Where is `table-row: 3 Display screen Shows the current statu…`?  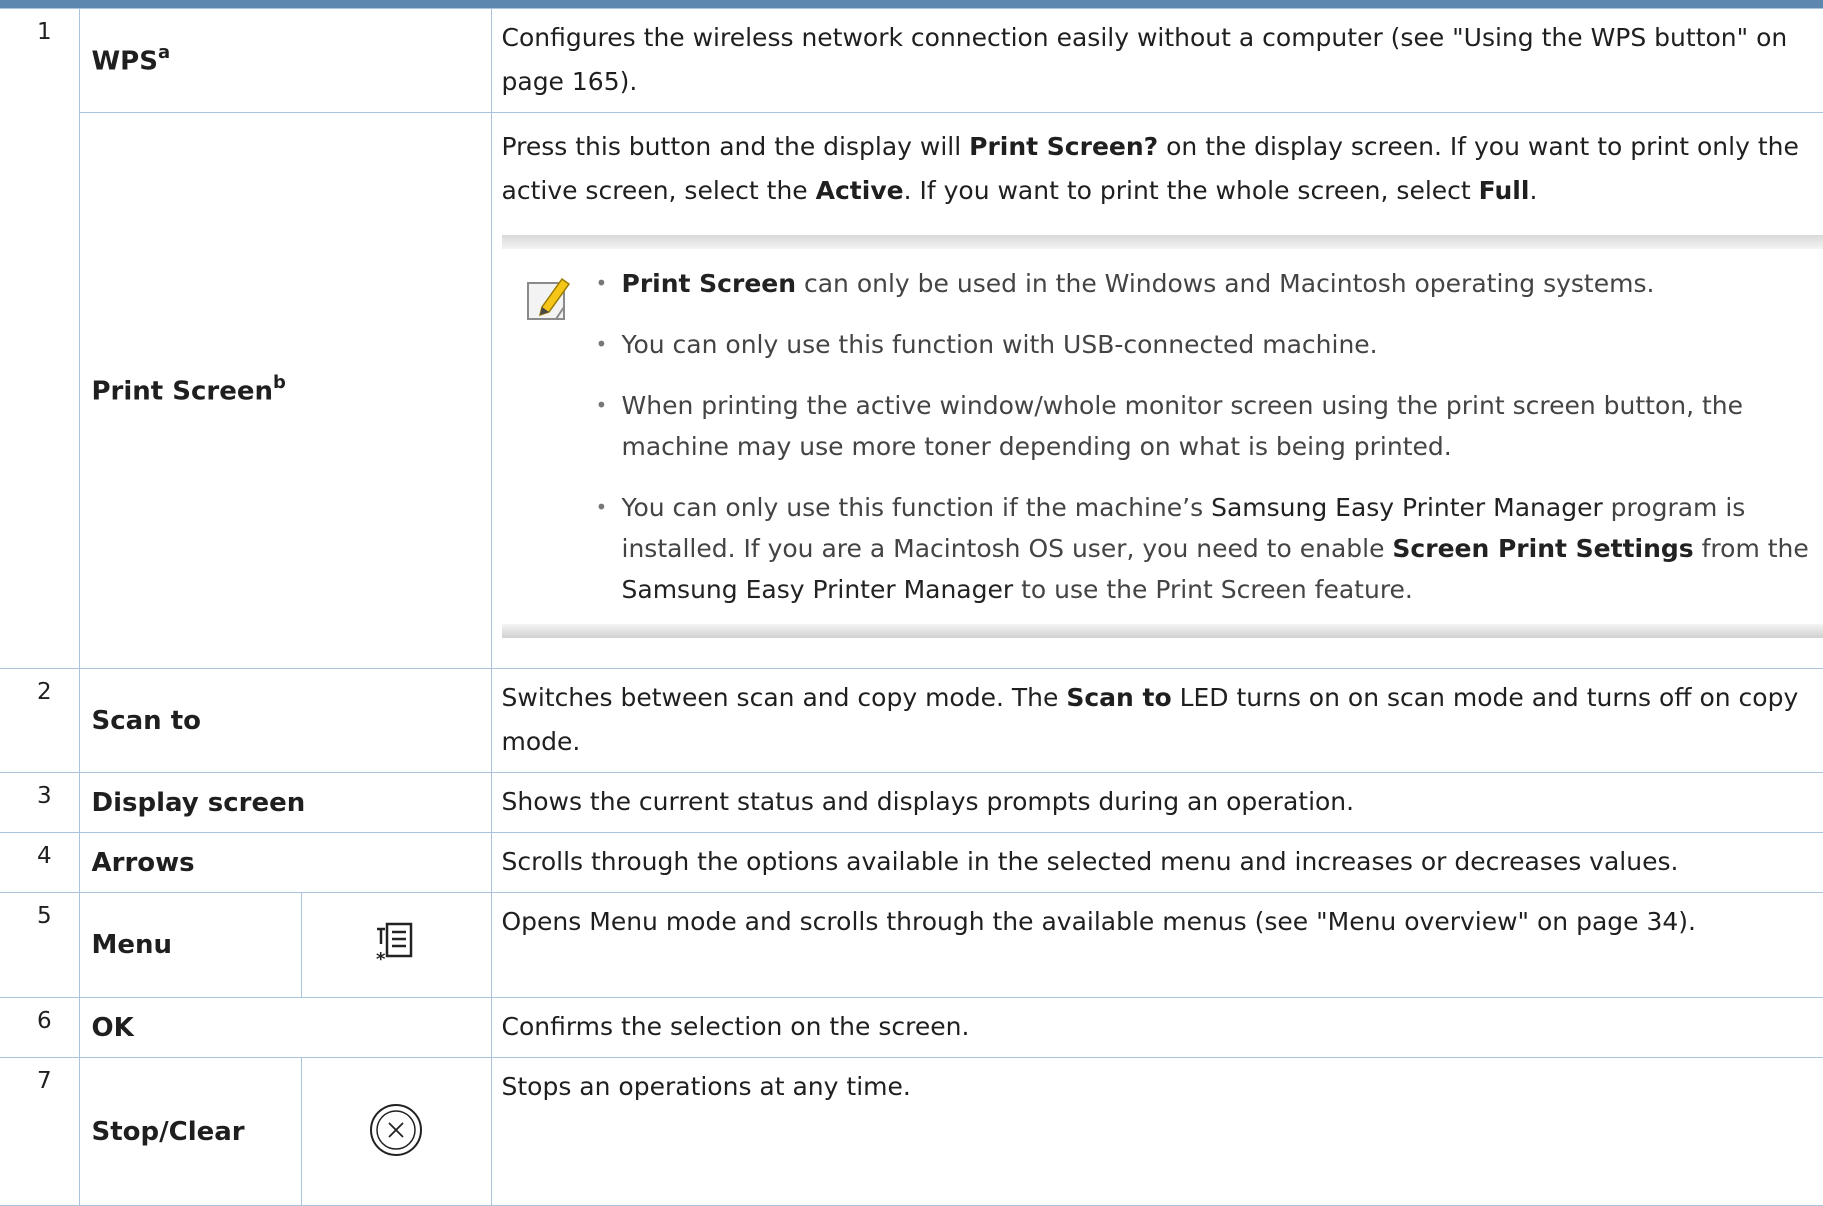 table-row: 3 Display screen Shows the current statu… is located at coordinates (911, 803).